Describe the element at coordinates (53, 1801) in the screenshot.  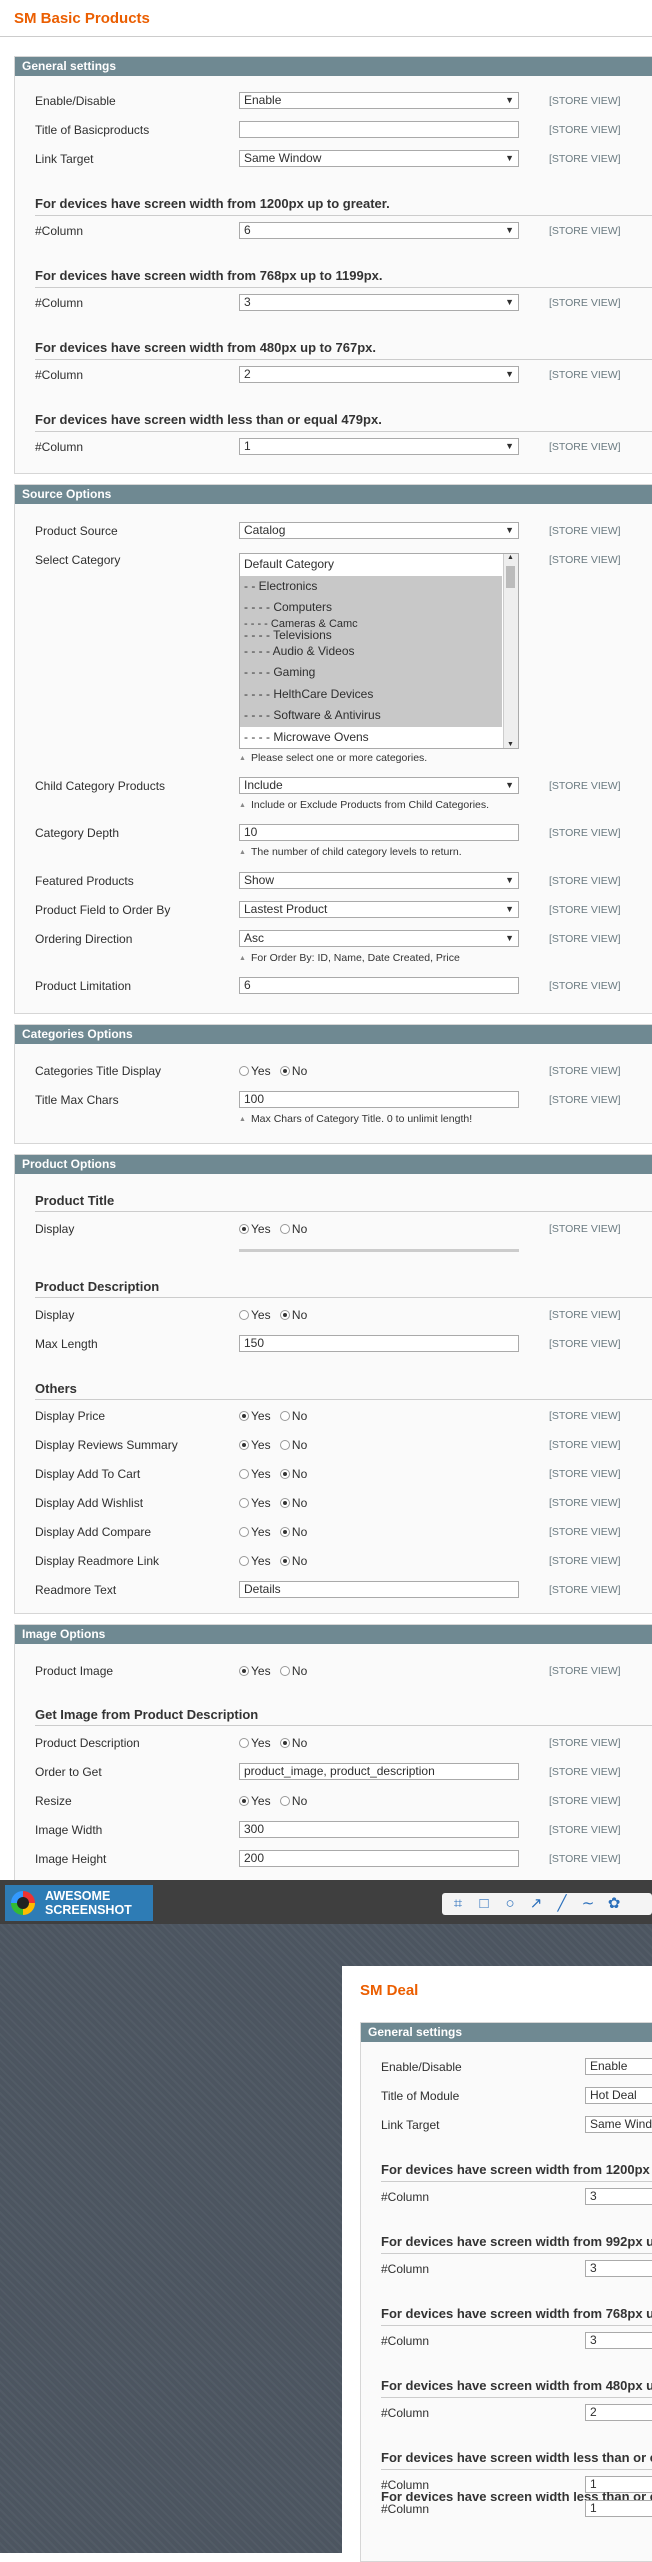
I see `resize-label: Resize` at that location.